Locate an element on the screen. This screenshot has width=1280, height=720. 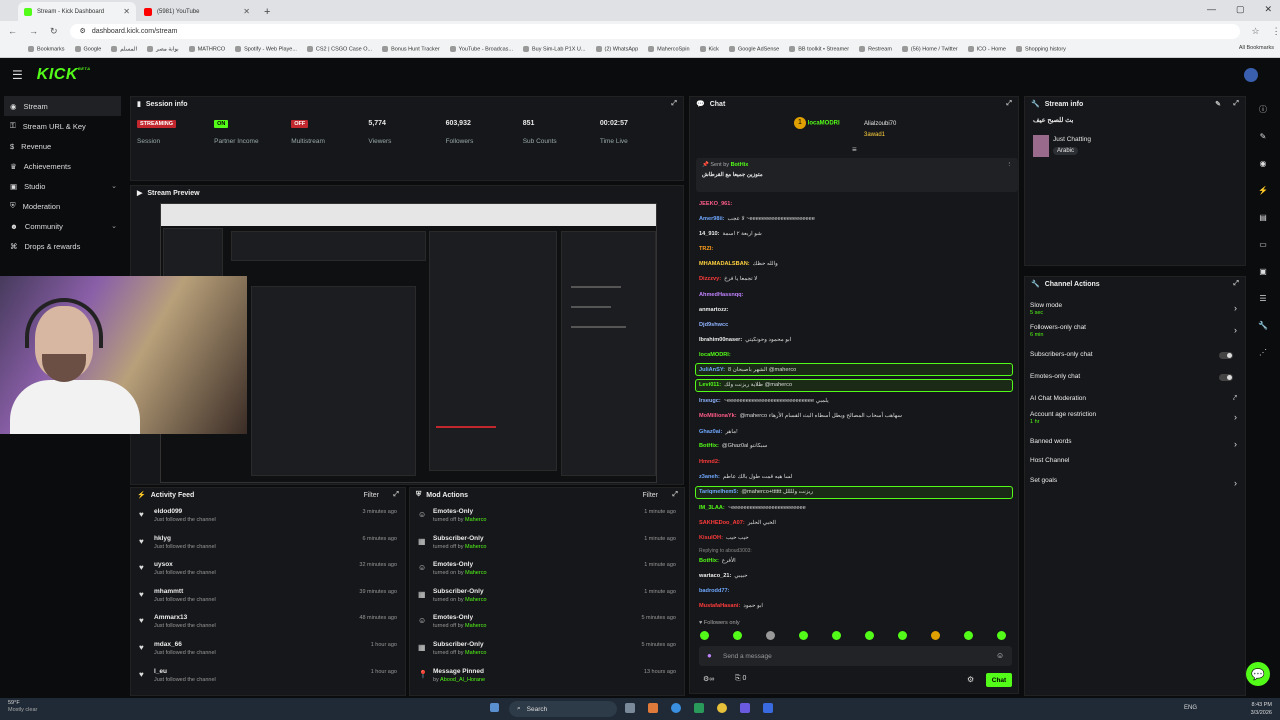
activity-user: l_eu is located at coordinates (185, 671).